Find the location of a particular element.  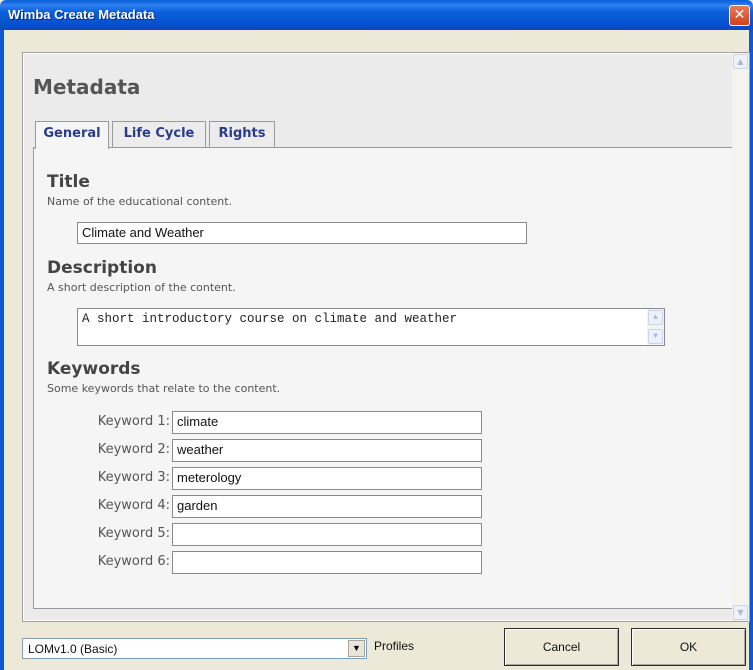

title-section-description: Name of the educational content. is located at coordinates (140, 201).